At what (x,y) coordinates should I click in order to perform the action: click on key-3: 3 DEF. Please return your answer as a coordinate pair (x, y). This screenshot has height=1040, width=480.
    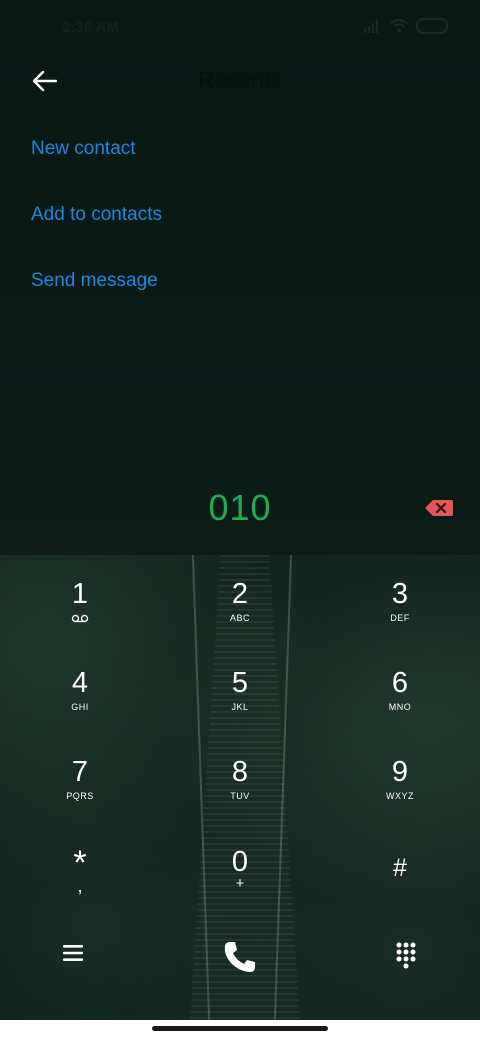
    Looking at the image, I should click on (400, 618).